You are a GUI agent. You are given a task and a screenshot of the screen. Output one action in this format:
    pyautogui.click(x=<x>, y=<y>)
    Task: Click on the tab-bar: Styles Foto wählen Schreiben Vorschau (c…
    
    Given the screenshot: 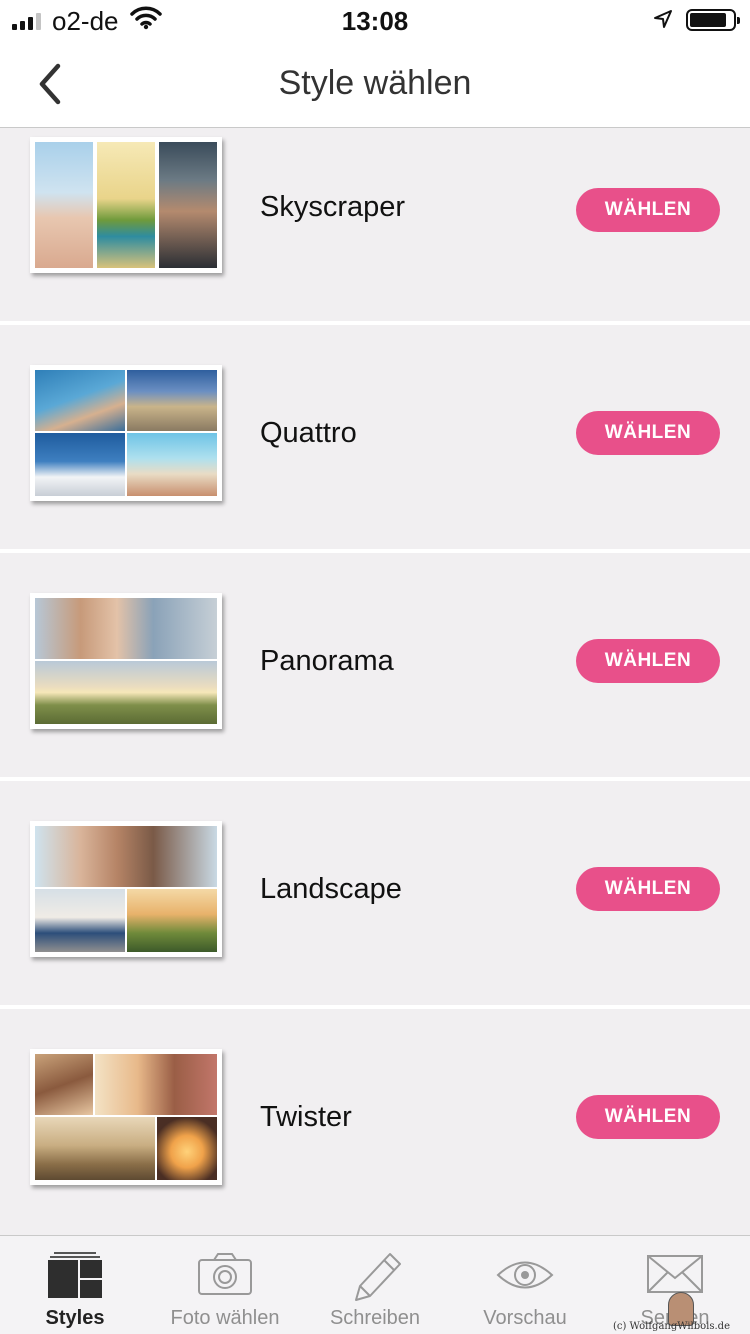 What is the action you would take?
    pyautogui.click(x=375, y=1284)
    